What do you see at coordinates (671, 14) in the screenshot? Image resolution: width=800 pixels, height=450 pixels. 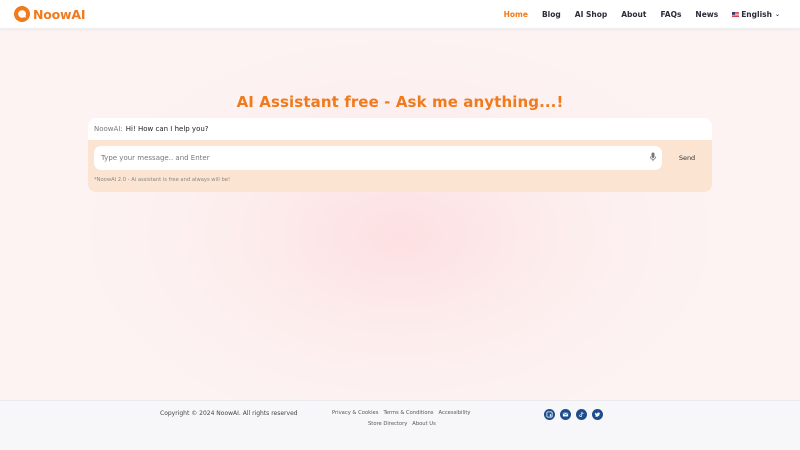 I see `nav-faqs: FAQs` at bounding box center [671, 14].